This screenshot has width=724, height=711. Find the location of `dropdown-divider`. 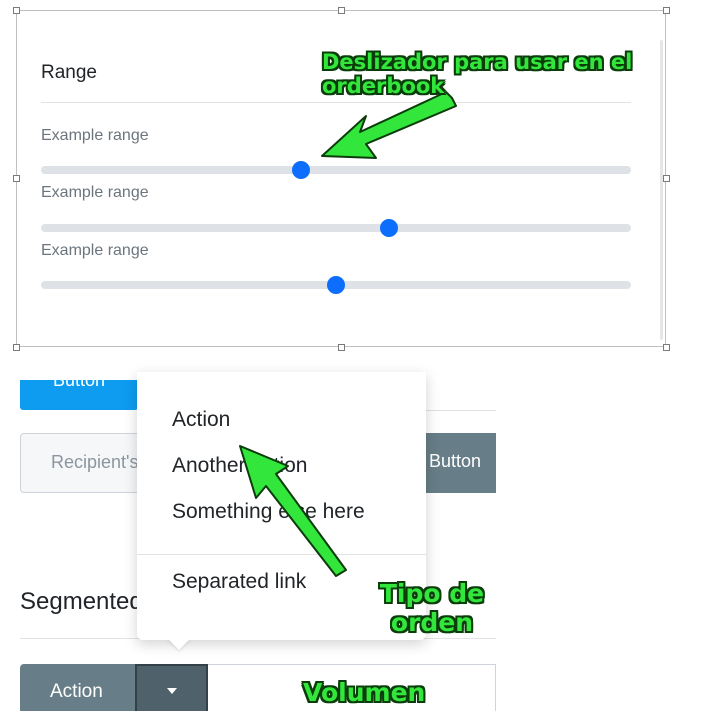

dropdown-divider is located at coordinates (281, 554).